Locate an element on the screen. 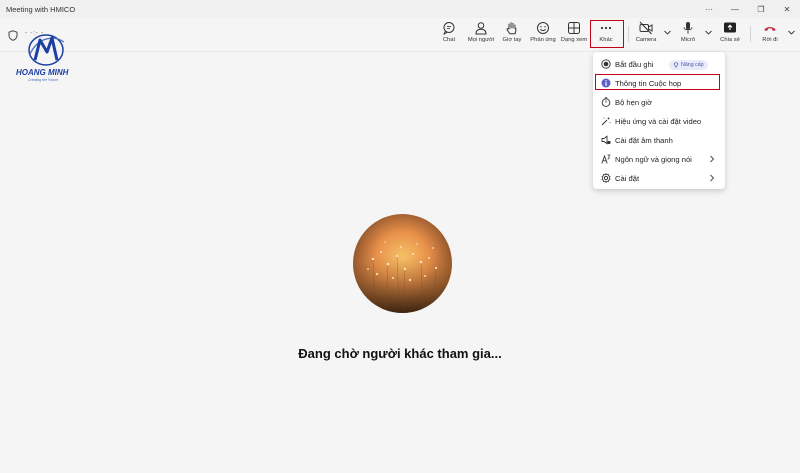 This screenshot has width=800, height=473. camera-label: Camera is located at coordinates (646, 40).